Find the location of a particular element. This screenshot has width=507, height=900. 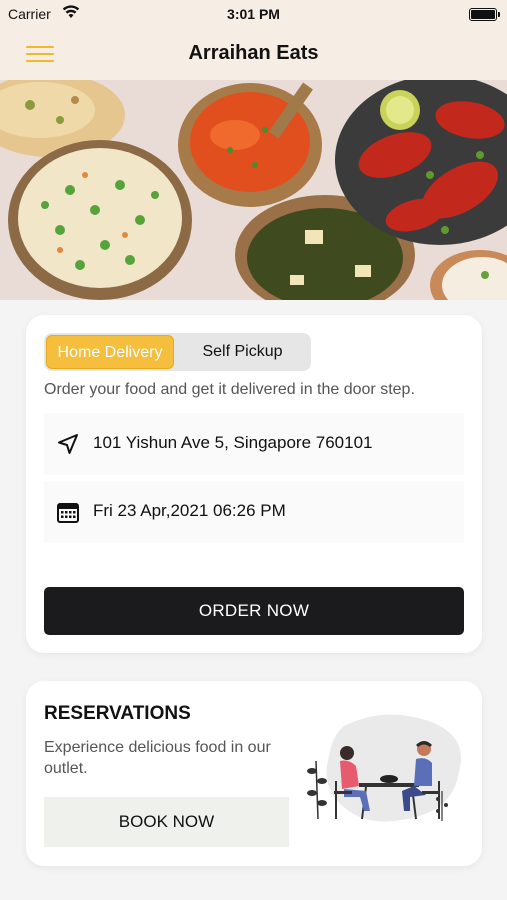

reservations-title: RESERVATIONS is located at coordinates (117, 713).